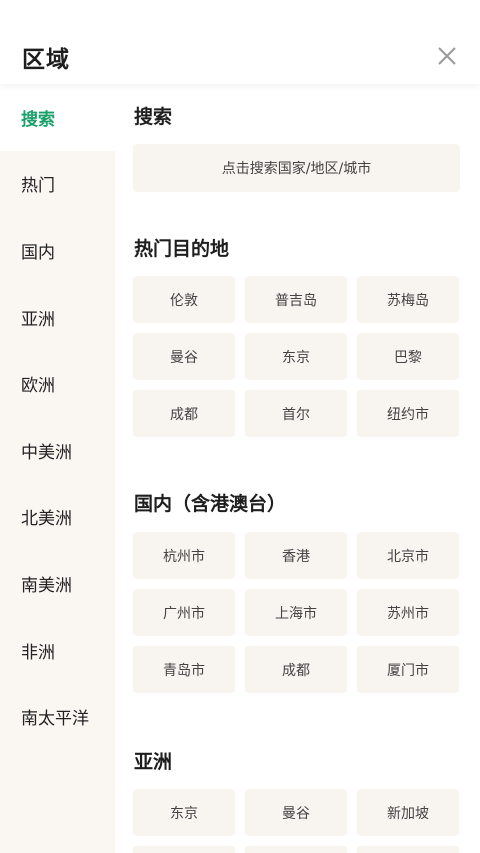 The height and width of the screenshot is (853, 480). What do you see at coordinates (408, 612) in the screenshot?
I see `destination-chip: 苏州市` at bounding box center [408, 612].